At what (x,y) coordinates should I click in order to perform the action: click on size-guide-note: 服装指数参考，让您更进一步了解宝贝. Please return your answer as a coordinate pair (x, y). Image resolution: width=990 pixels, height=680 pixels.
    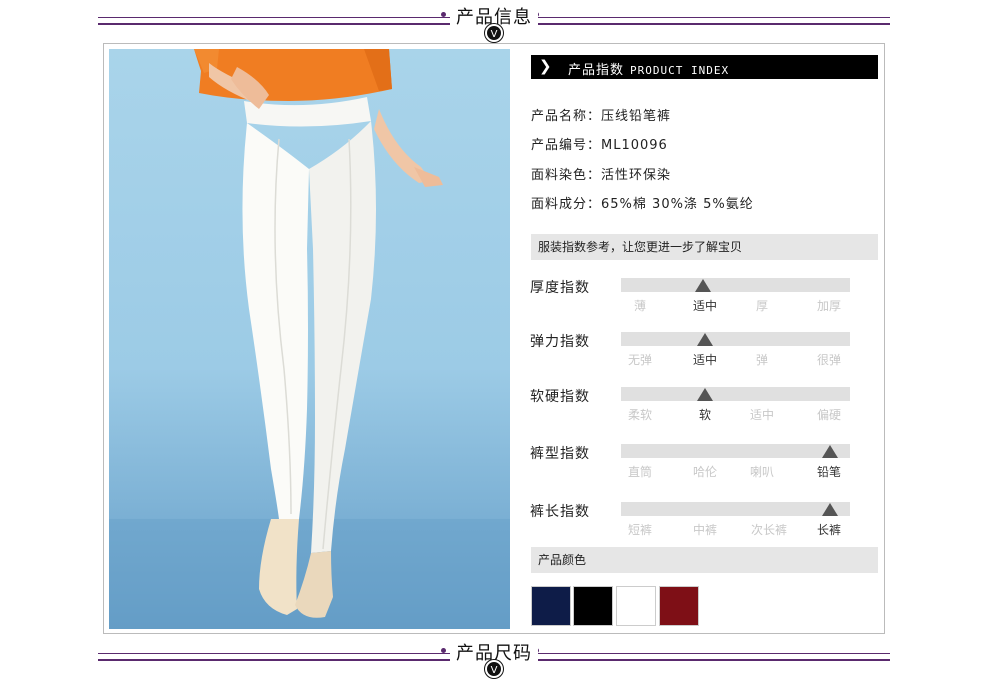
    Looking at the image, I should click on (704, 247).